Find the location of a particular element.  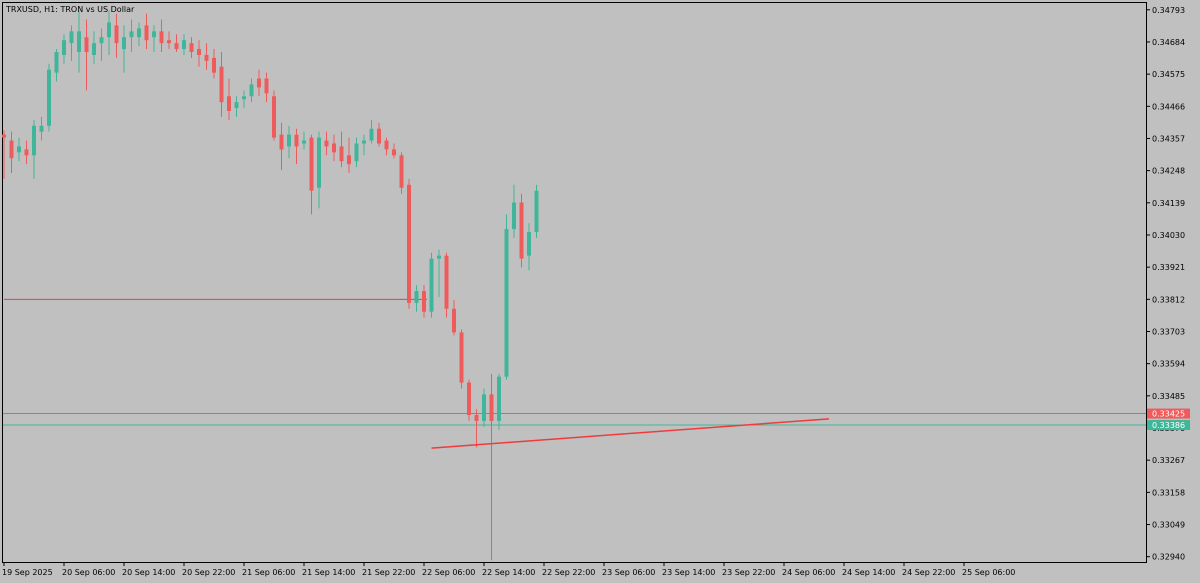

chart-symbol-title: TRXUSD, H1: TRON vs US Dollar is located at coordinates (70, 9).